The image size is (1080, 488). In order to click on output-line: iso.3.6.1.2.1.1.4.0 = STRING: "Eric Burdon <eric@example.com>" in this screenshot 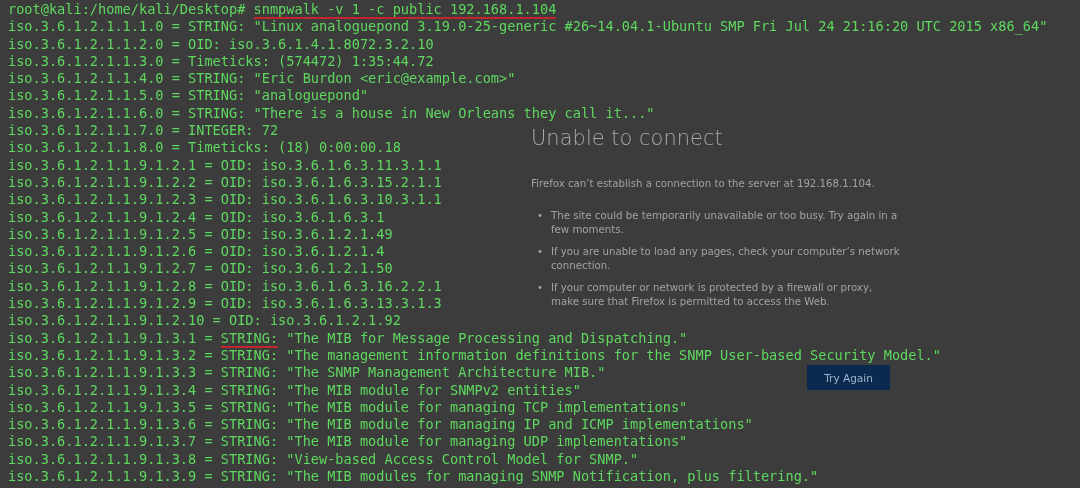, I will do `click(262, 79)`.